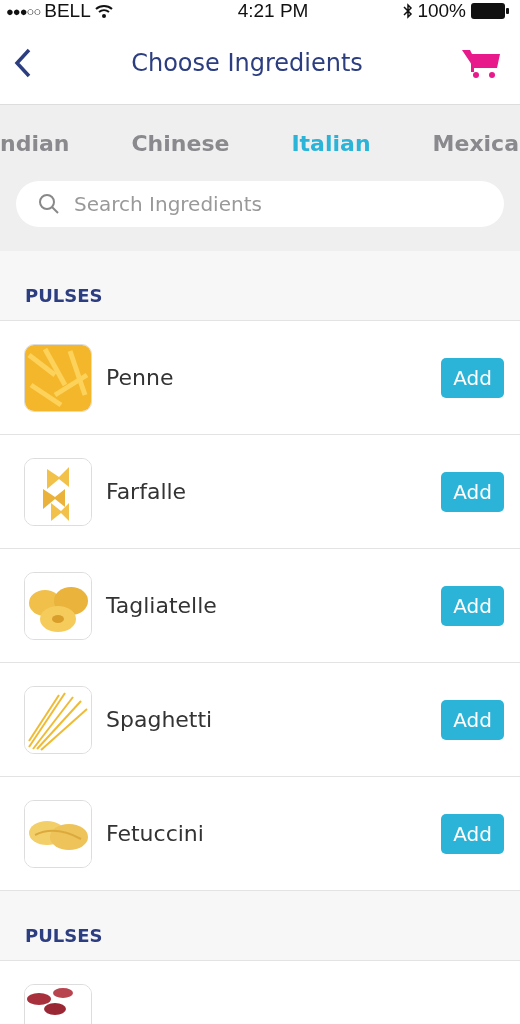 Image resolution: width=520 pixels, height=1024 pixels. What do you see at coordinates (331, 143) in the screenshot?
I see `cuisine-tab: Italian` at bounding box center [331, 143].